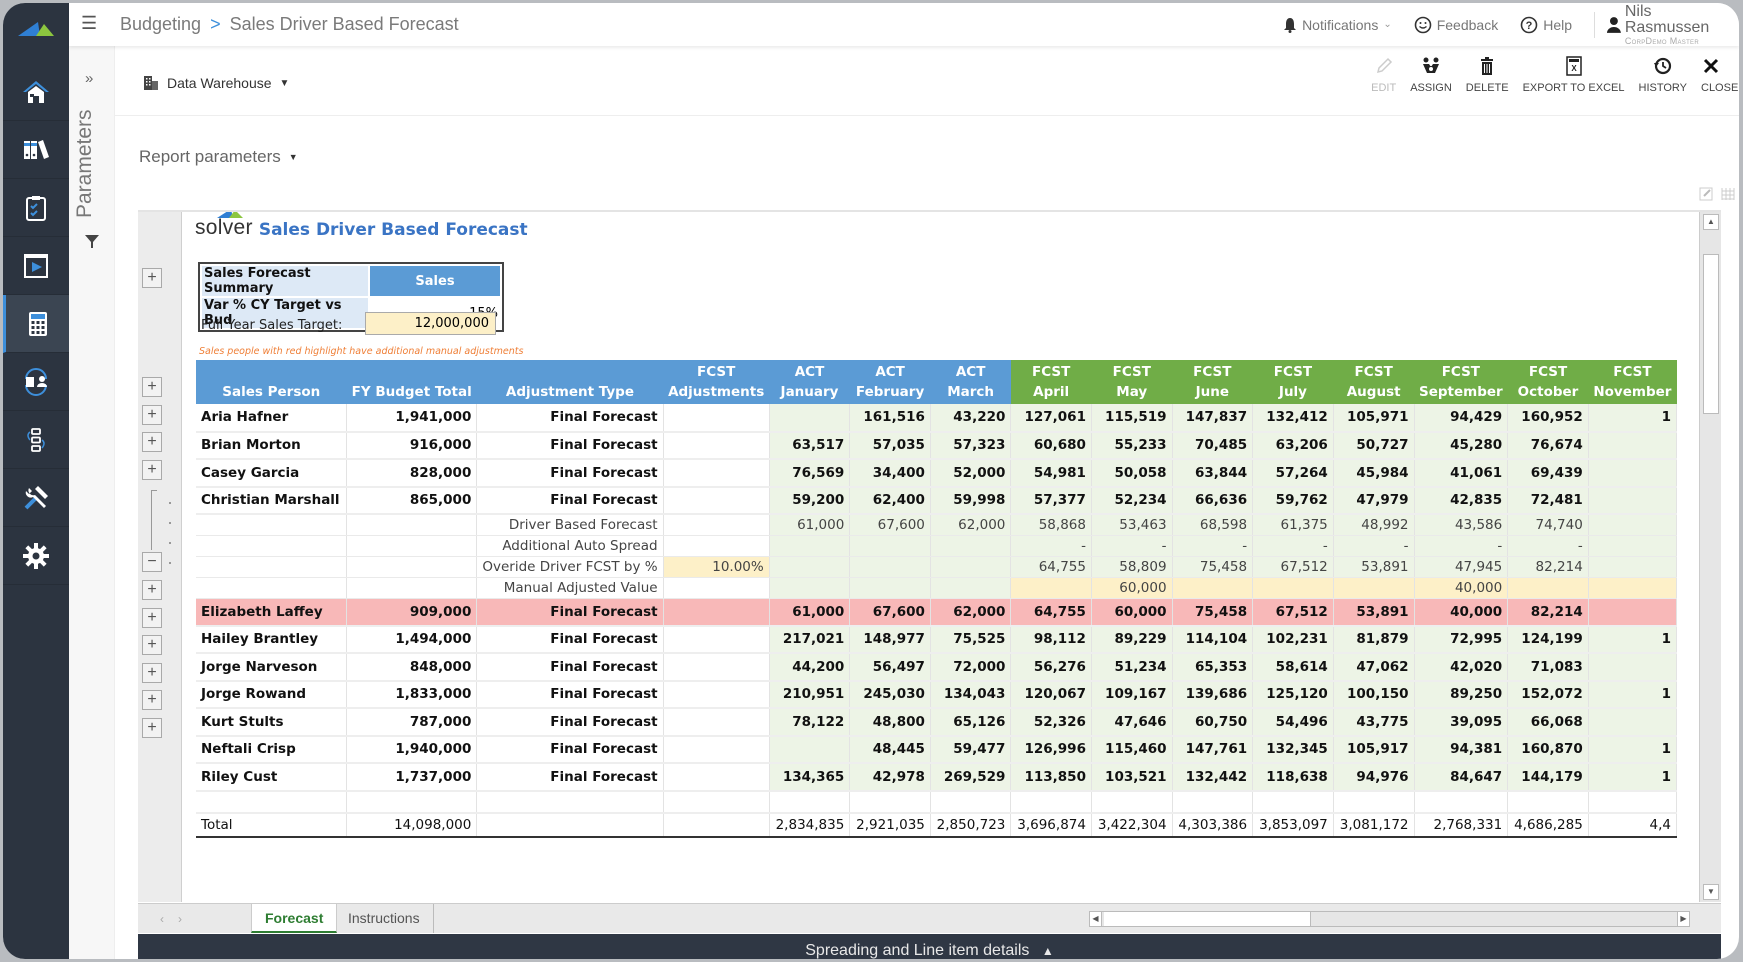 This screenshot has height=962, width=1743. Describe the element at coordinates (1374, 639) in the screenshot. I see `month-value-cell: 81,879` at that location.